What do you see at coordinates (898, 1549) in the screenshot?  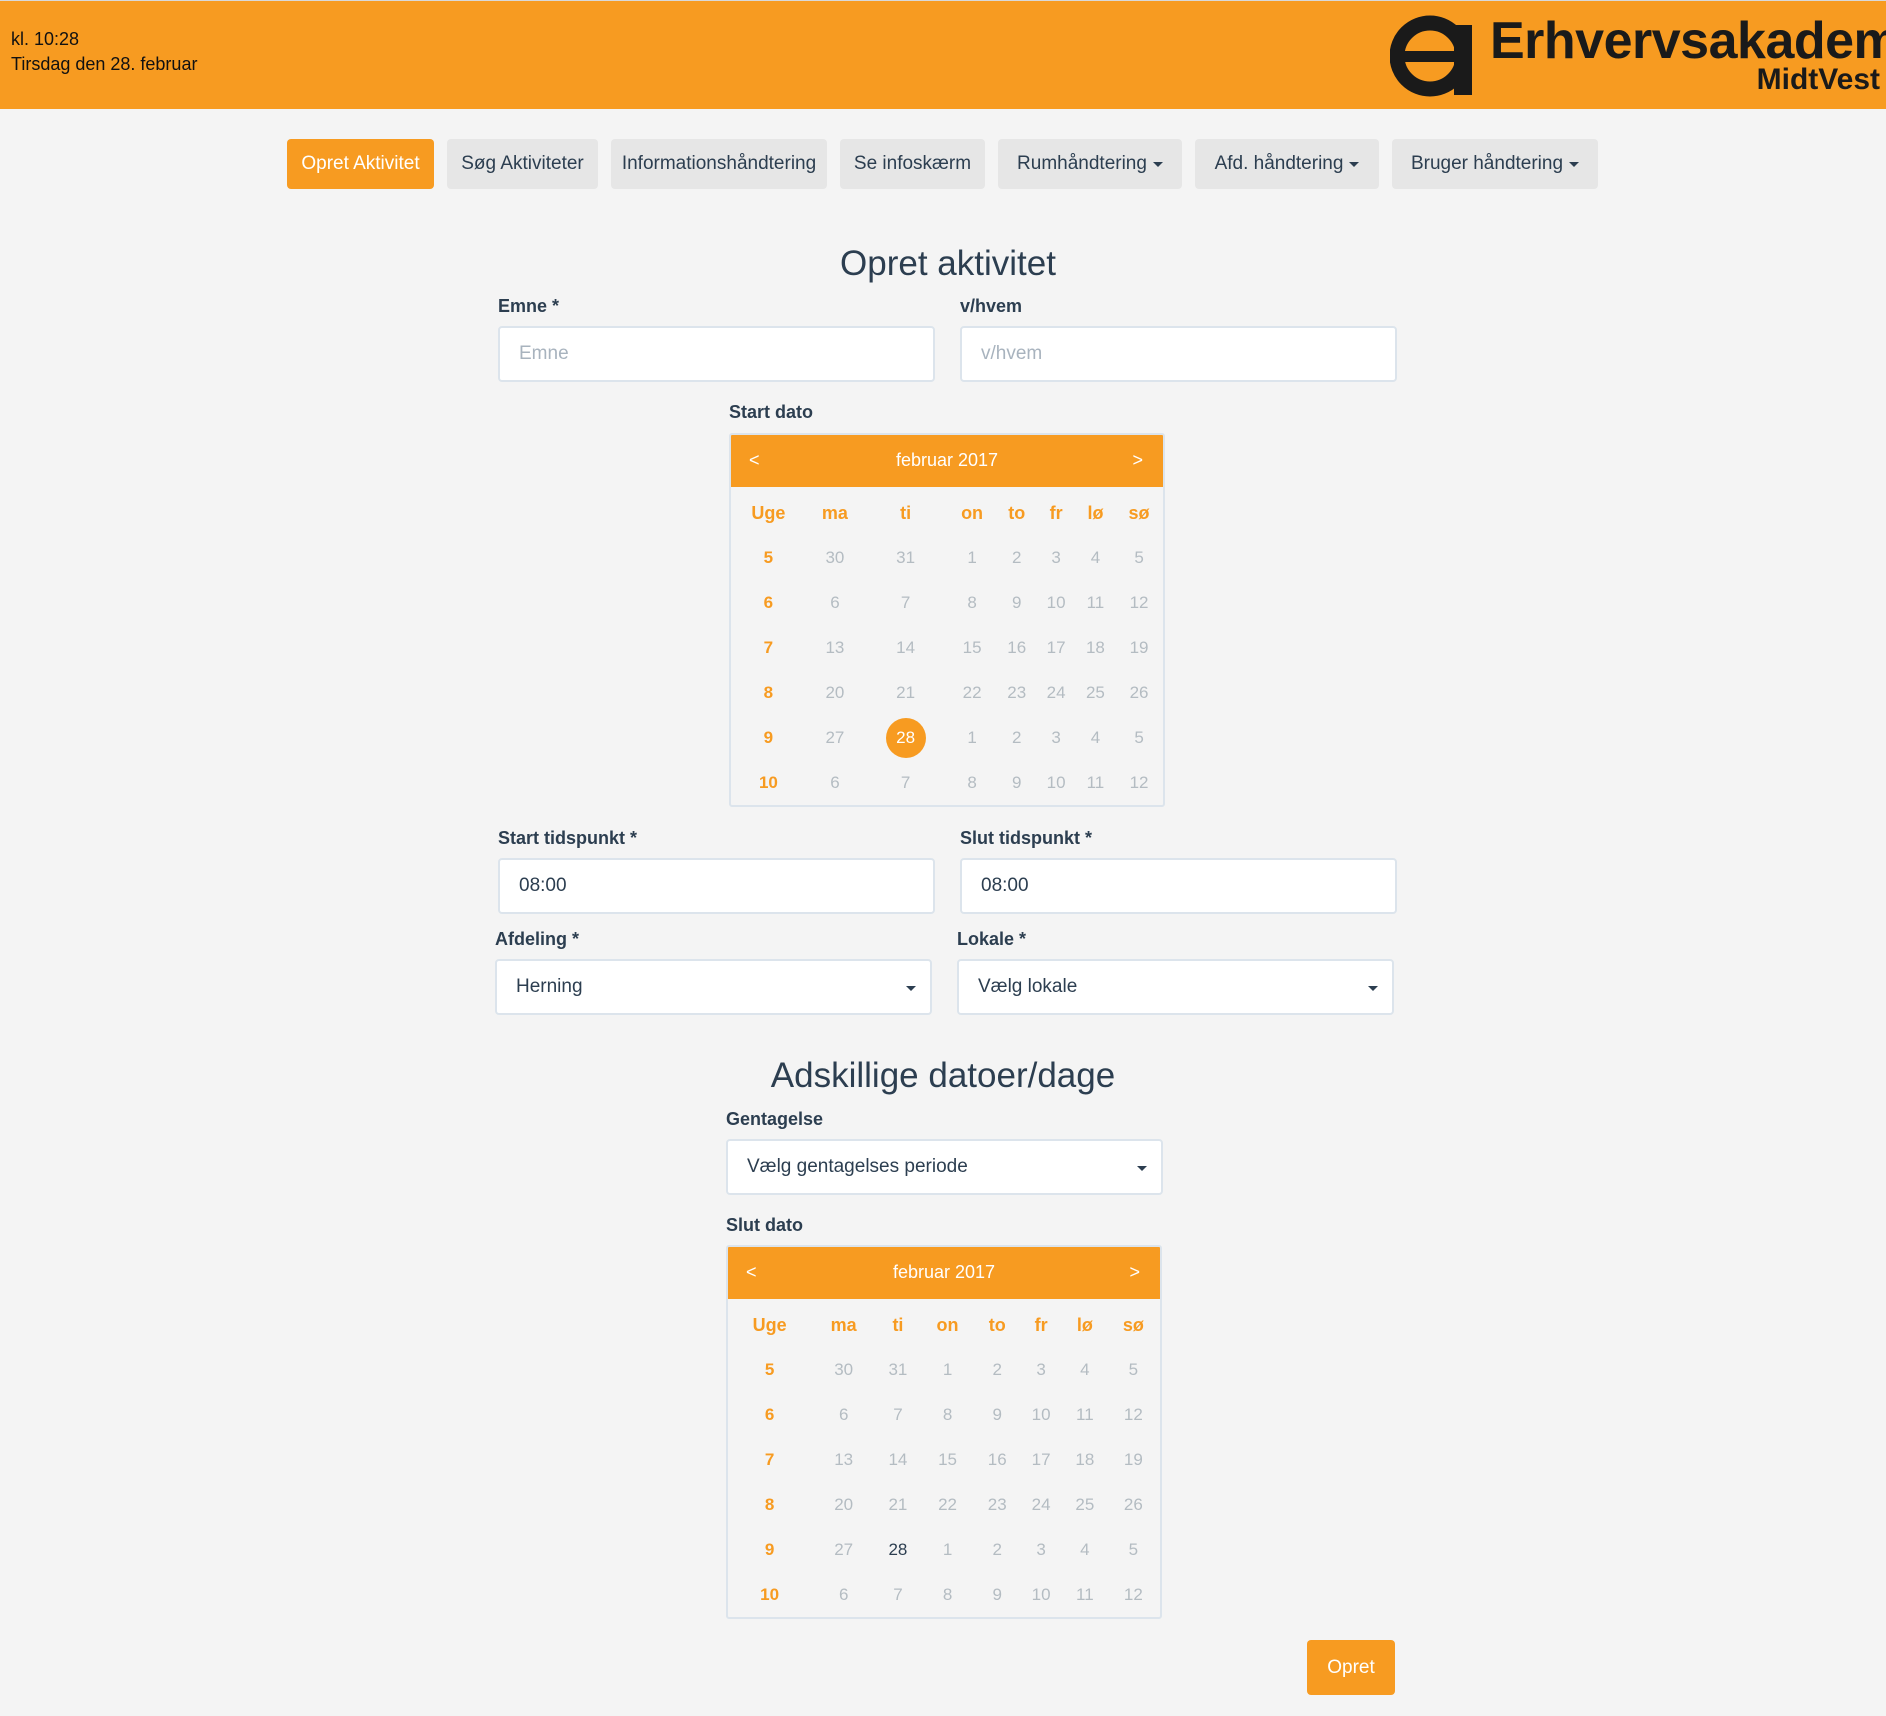 I see `calendar-day: 28` at bounding box center [898, 1549].